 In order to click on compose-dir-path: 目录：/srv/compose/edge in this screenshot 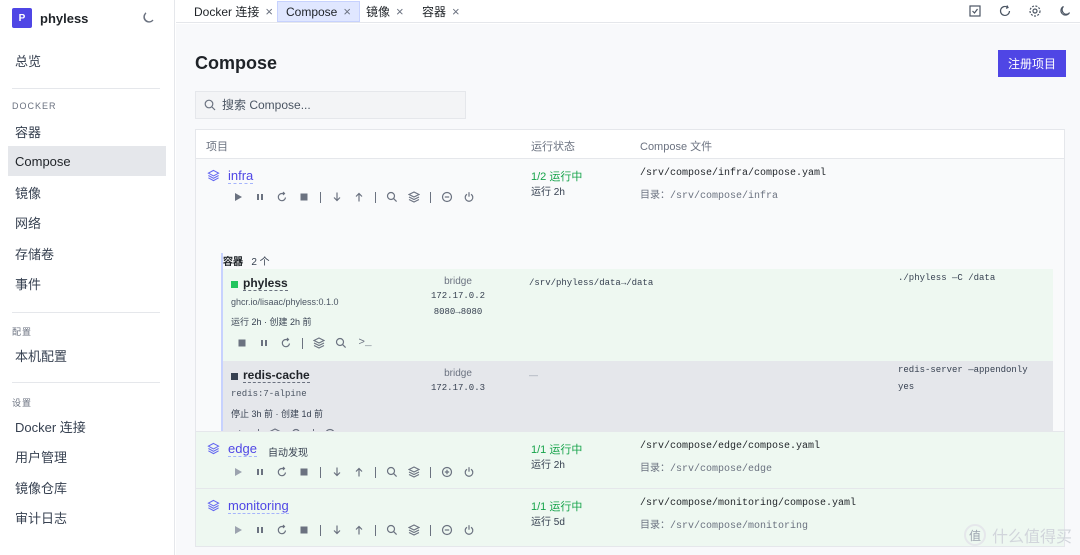, I will do `click(706, 469)`.